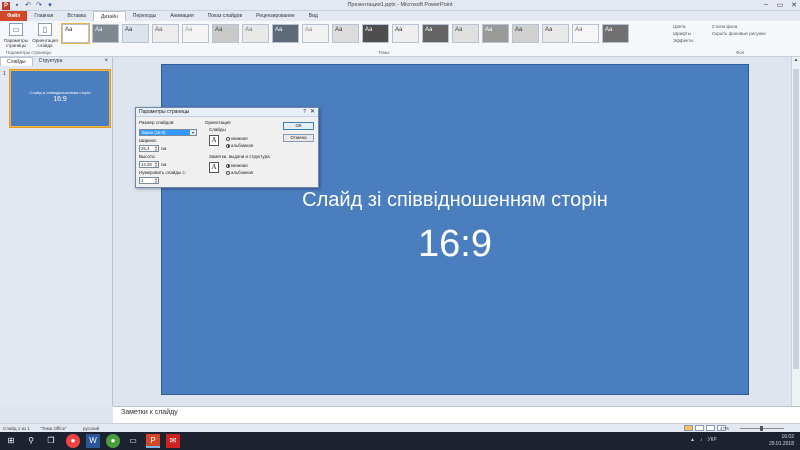 This screenshot has width=800, height=450. I want to click on reading-view-button, so click(710, 428).